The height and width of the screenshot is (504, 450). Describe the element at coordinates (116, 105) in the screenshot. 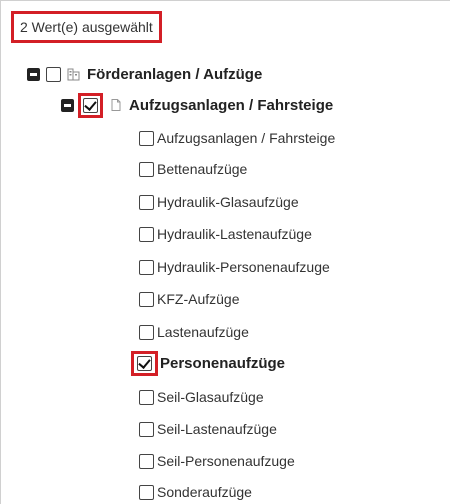

I see `document-icon` at that location.